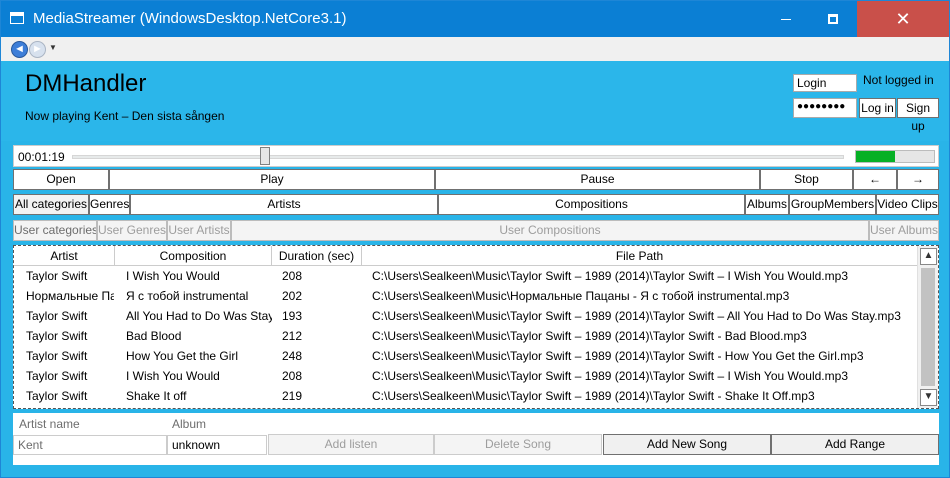  I want to click on password-input: ●●●●●●●●, so click(825, 108).